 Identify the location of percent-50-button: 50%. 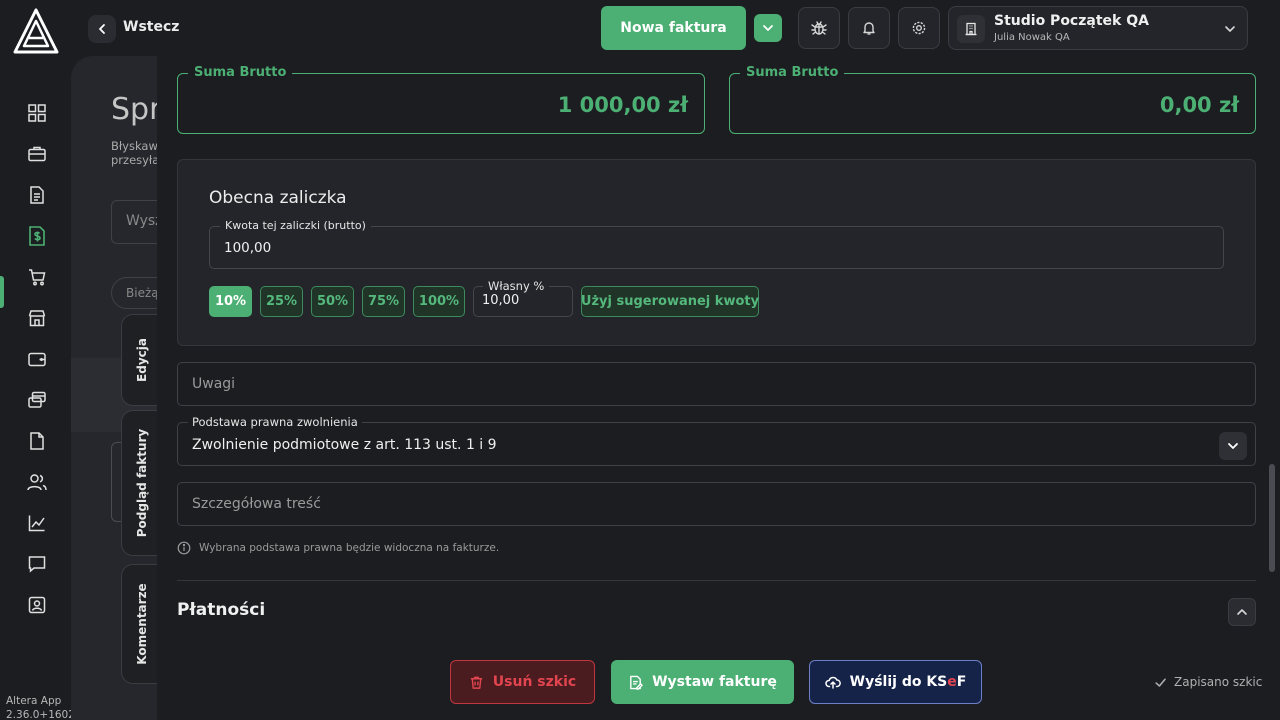
(332, 301).